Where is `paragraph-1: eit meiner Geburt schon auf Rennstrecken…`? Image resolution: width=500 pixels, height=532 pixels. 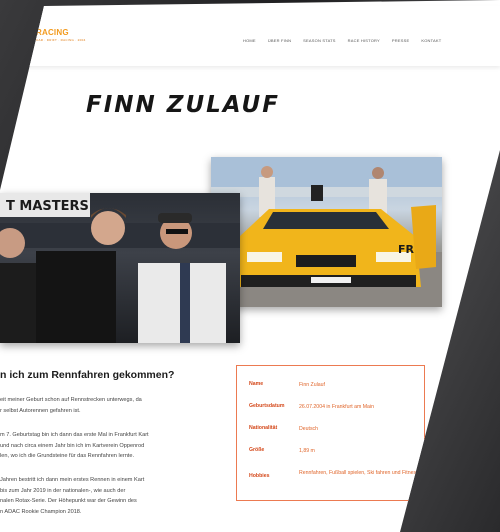
paragraph-1: eit meiner Geburt schon auf Rennstrecken… is located at coordinates (103, 405).